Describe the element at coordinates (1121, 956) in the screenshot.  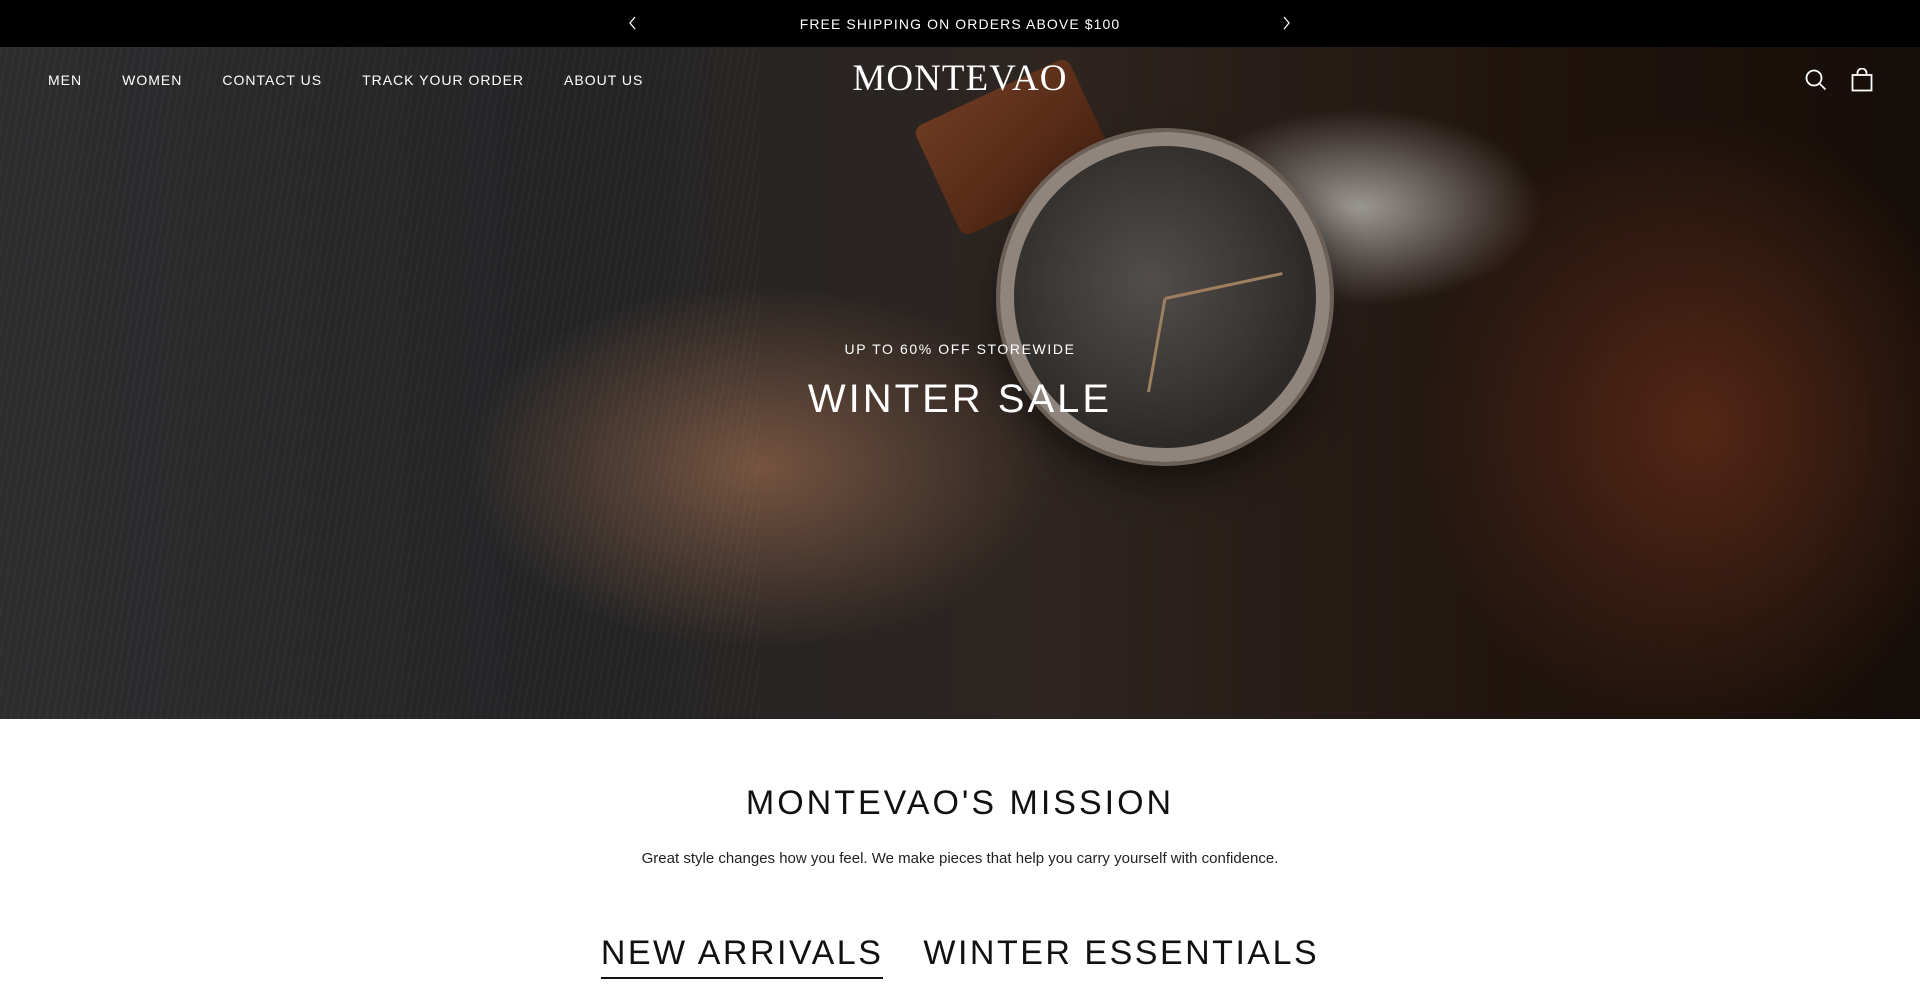
I see `tab-winter-essentials: WINTER ESSENTIALS` at that location.